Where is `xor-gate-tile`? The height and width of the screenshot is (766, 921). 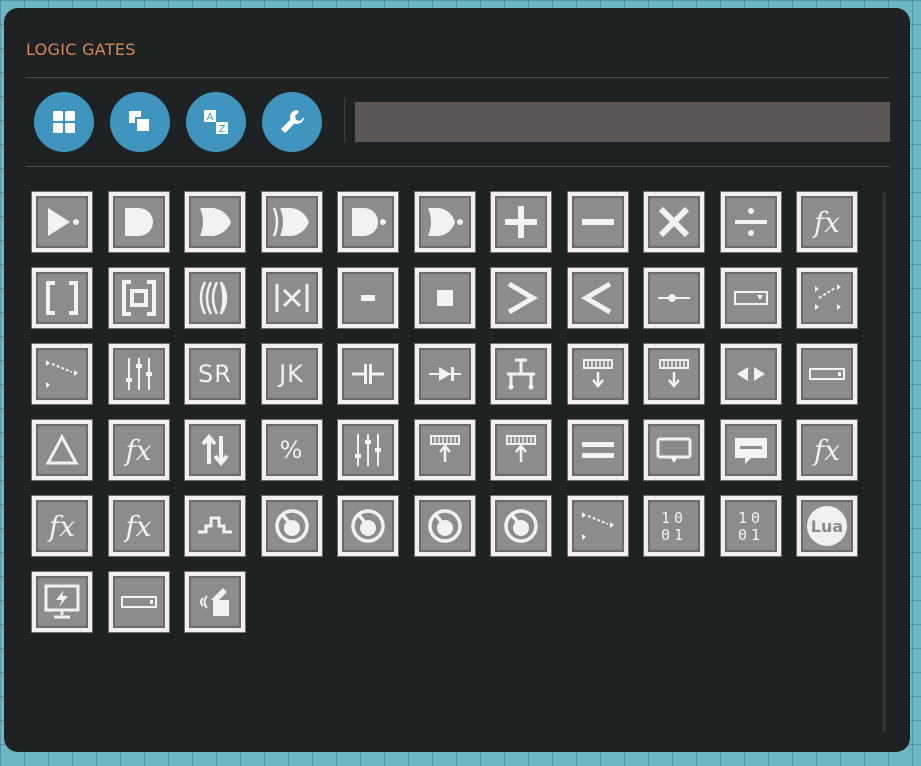
xor-gate-tile is located at coordinates (291, 222).